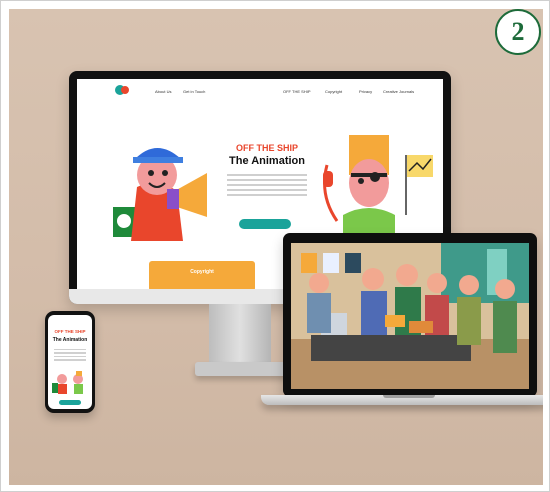  Describe the element at coordinates (409, 396) in the screenshot. I see `laptop-notch` at that location.